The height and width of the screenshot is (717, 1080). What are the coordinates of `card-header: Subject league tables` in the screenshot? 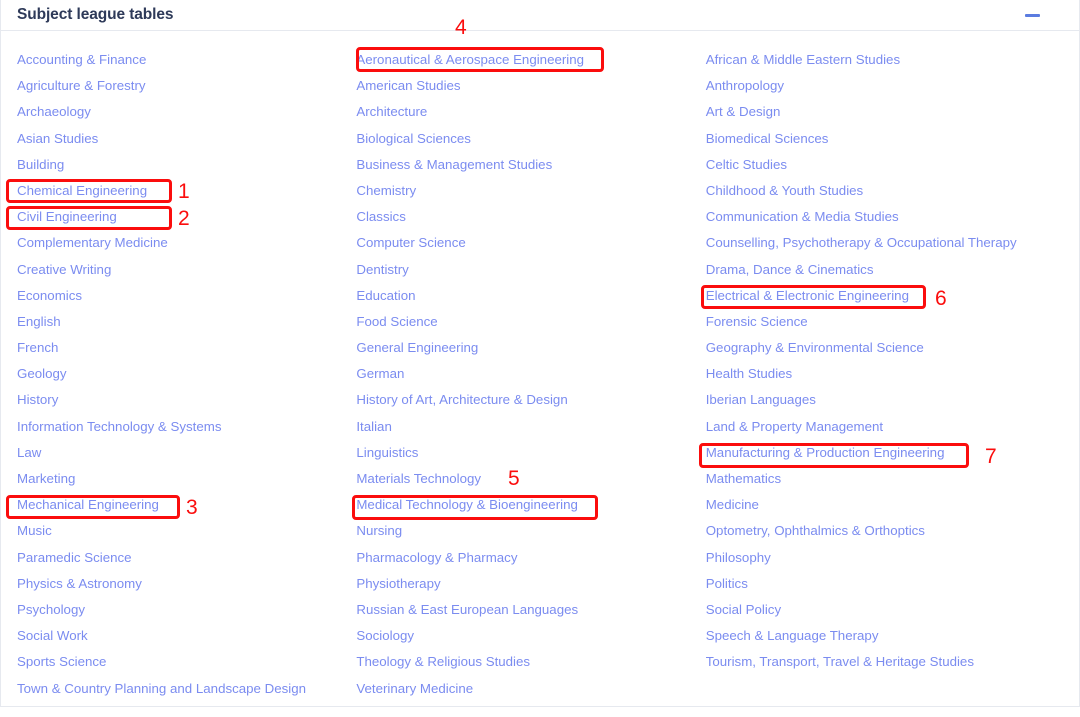 It's located at (540, 15).